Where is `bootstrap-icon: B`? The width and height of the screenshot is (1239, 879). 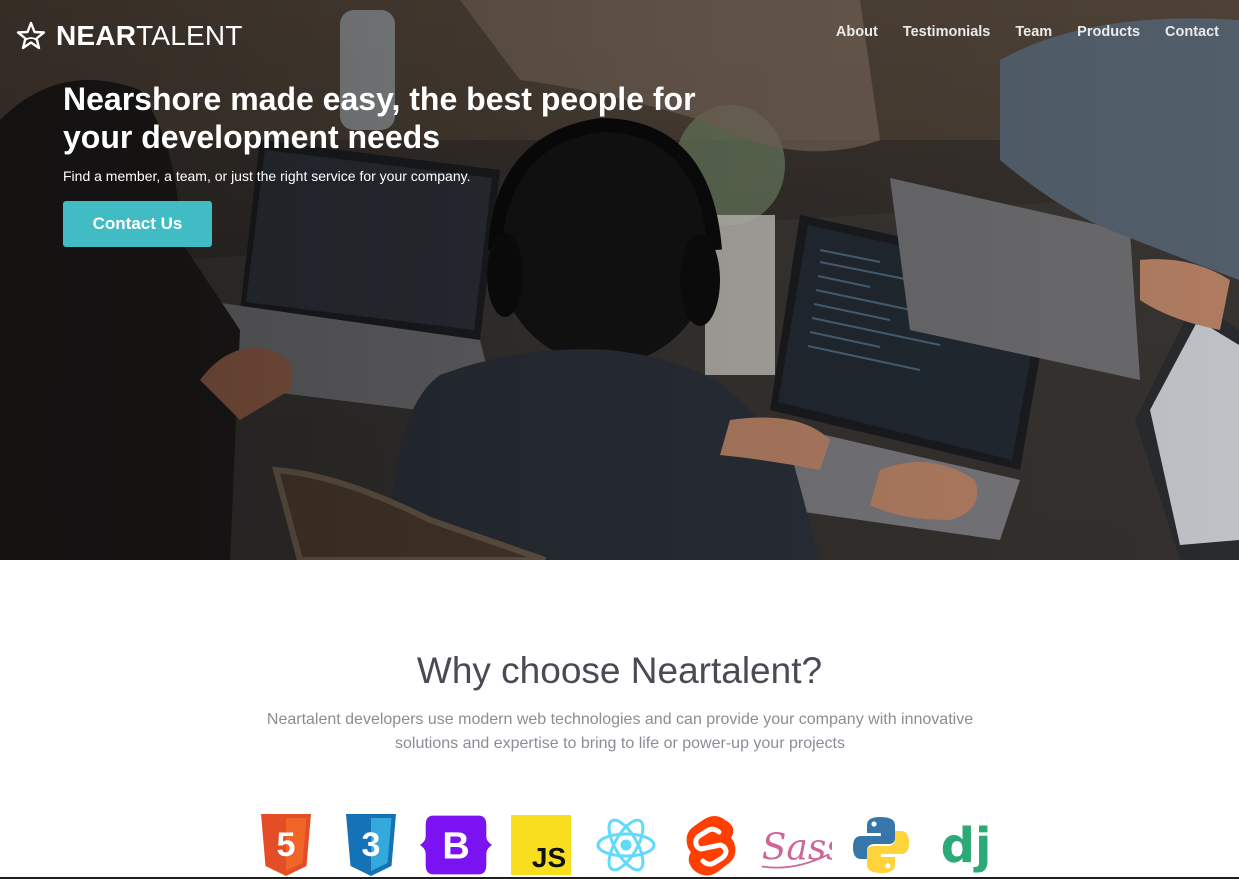
bootstrap-icon: B is located at coordinates (456, 845).